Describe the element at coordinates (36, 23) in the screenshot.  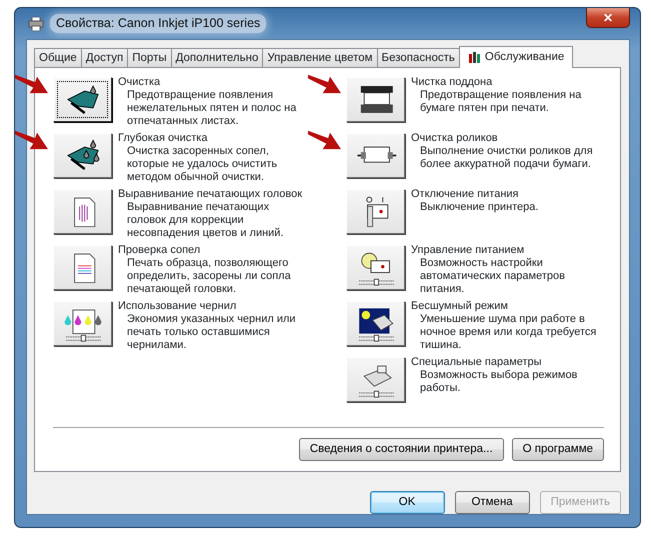
I see `printer-icon` at that location.